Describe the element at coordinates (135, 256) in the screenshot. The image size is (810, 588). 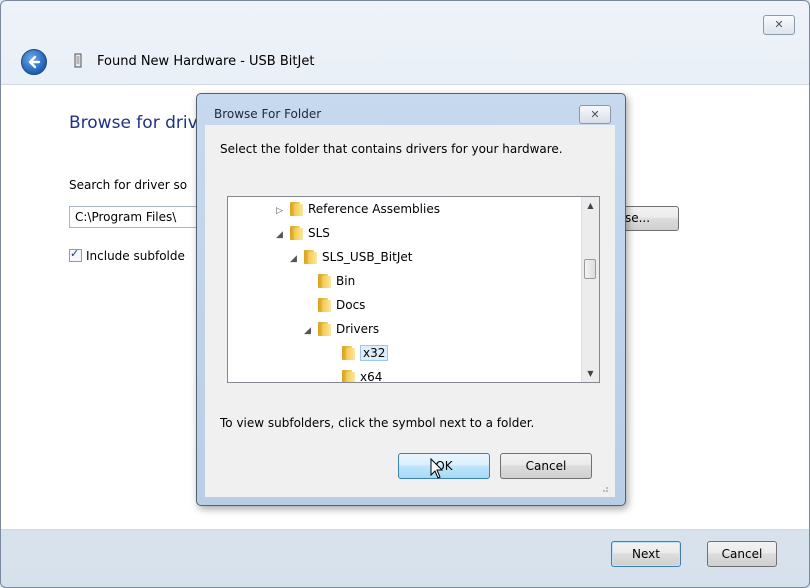
I see `include-subfolders-label: Include subfolde` at that location.